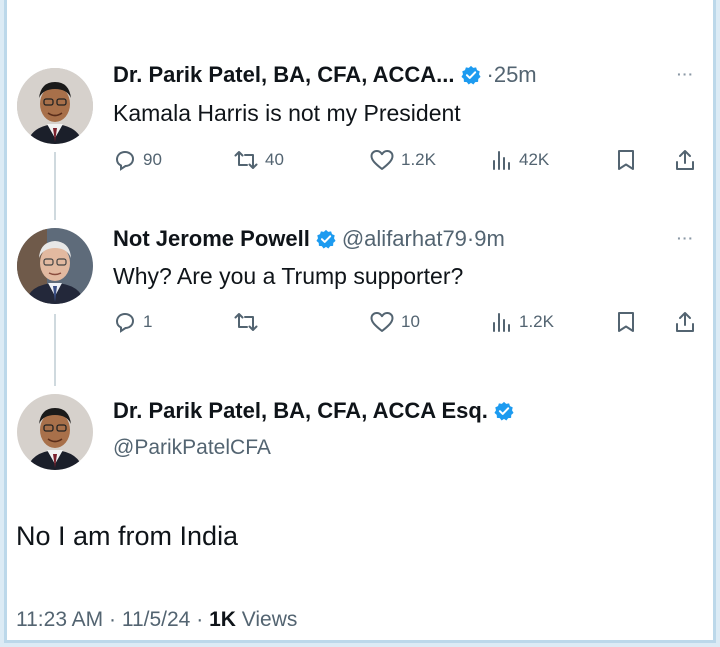 The image size is (720, 647). I want to click on tweet1-timestamp: 25m, so click(515, 75).